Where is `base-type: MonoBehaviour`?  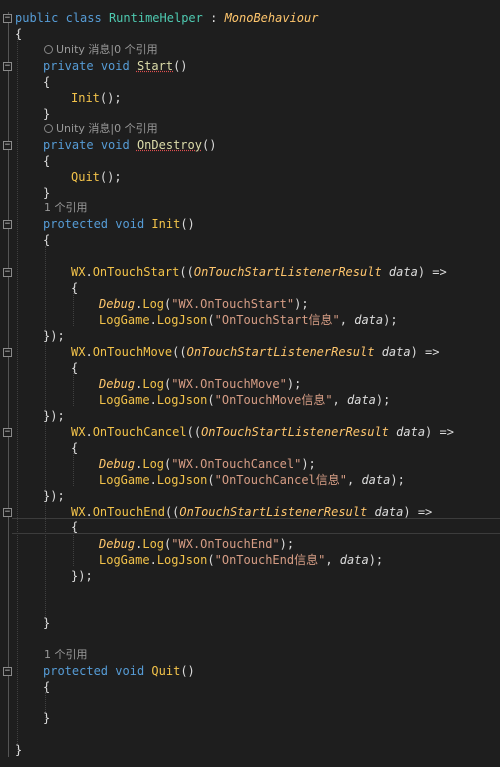 base-type: MonoBehaviour is located at coordinates (271, 18).